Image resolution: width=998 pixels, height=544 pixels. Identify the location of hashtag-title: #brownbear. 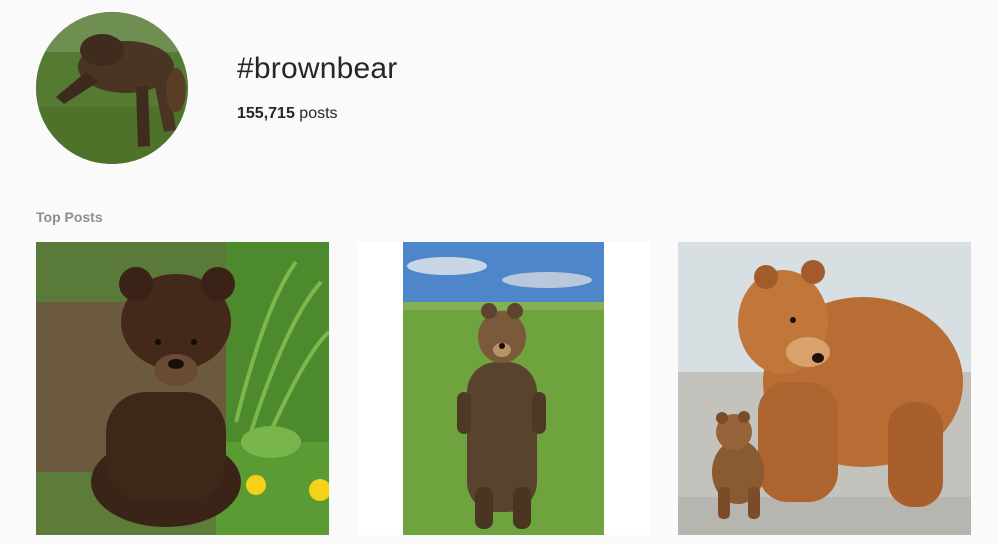
(317, 68).